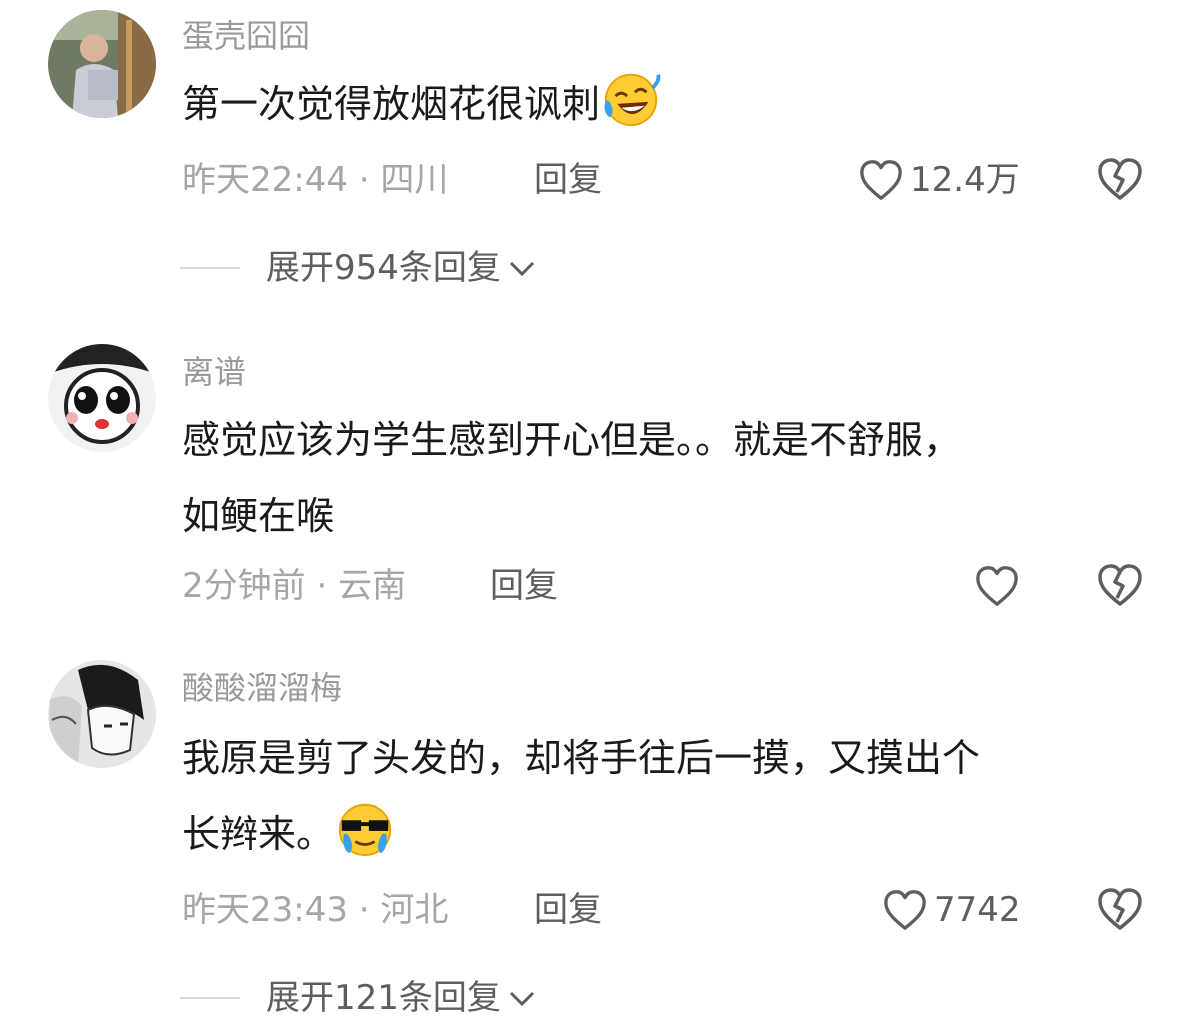 This screenshot has height=1036, width=1200. I want to click on comment-meta: 昨天23:43 · 河北, so click(315, 910).